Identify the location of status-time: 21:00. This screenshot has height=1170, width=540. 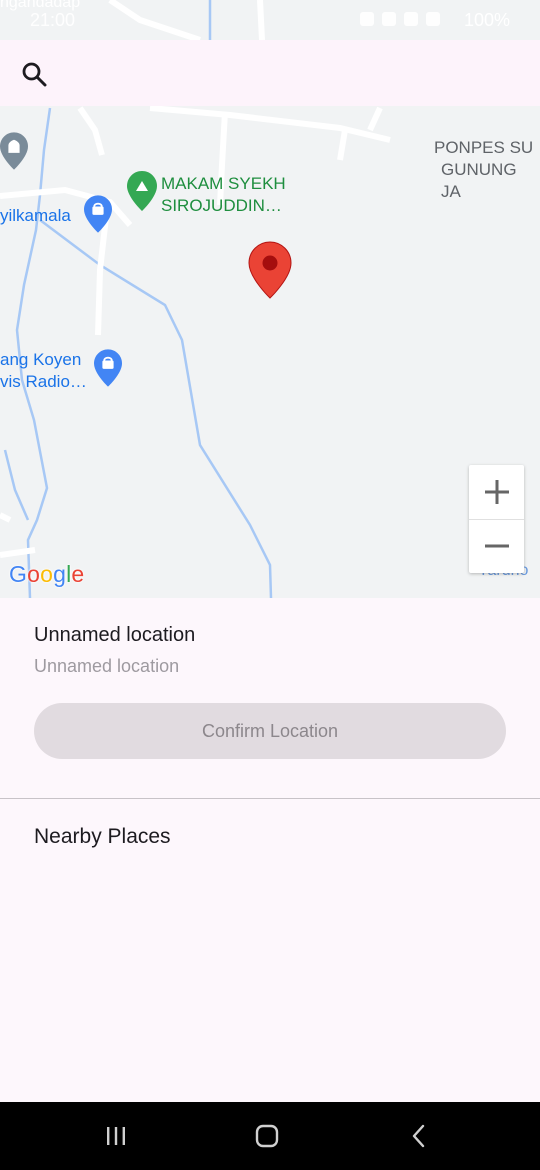
(53, 20).